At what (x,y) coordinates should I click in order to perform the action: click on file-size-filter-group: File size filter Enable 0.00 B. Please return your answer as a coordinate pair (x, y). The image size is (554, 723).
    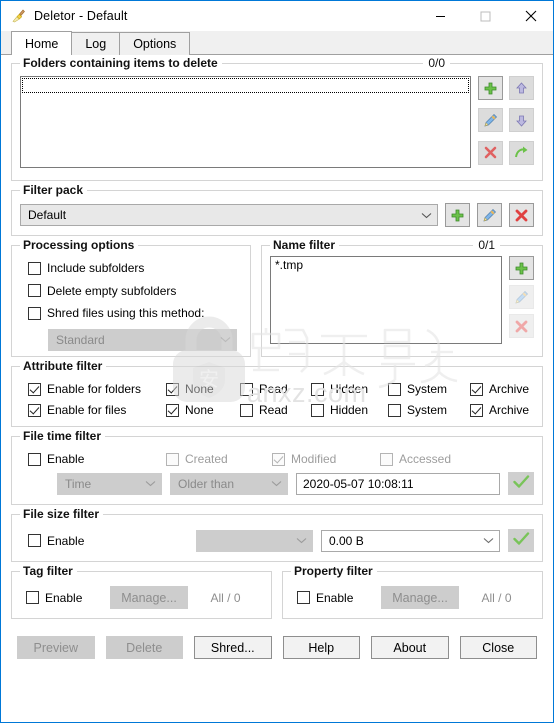
    Looking at the image, I should click on (277, 534).